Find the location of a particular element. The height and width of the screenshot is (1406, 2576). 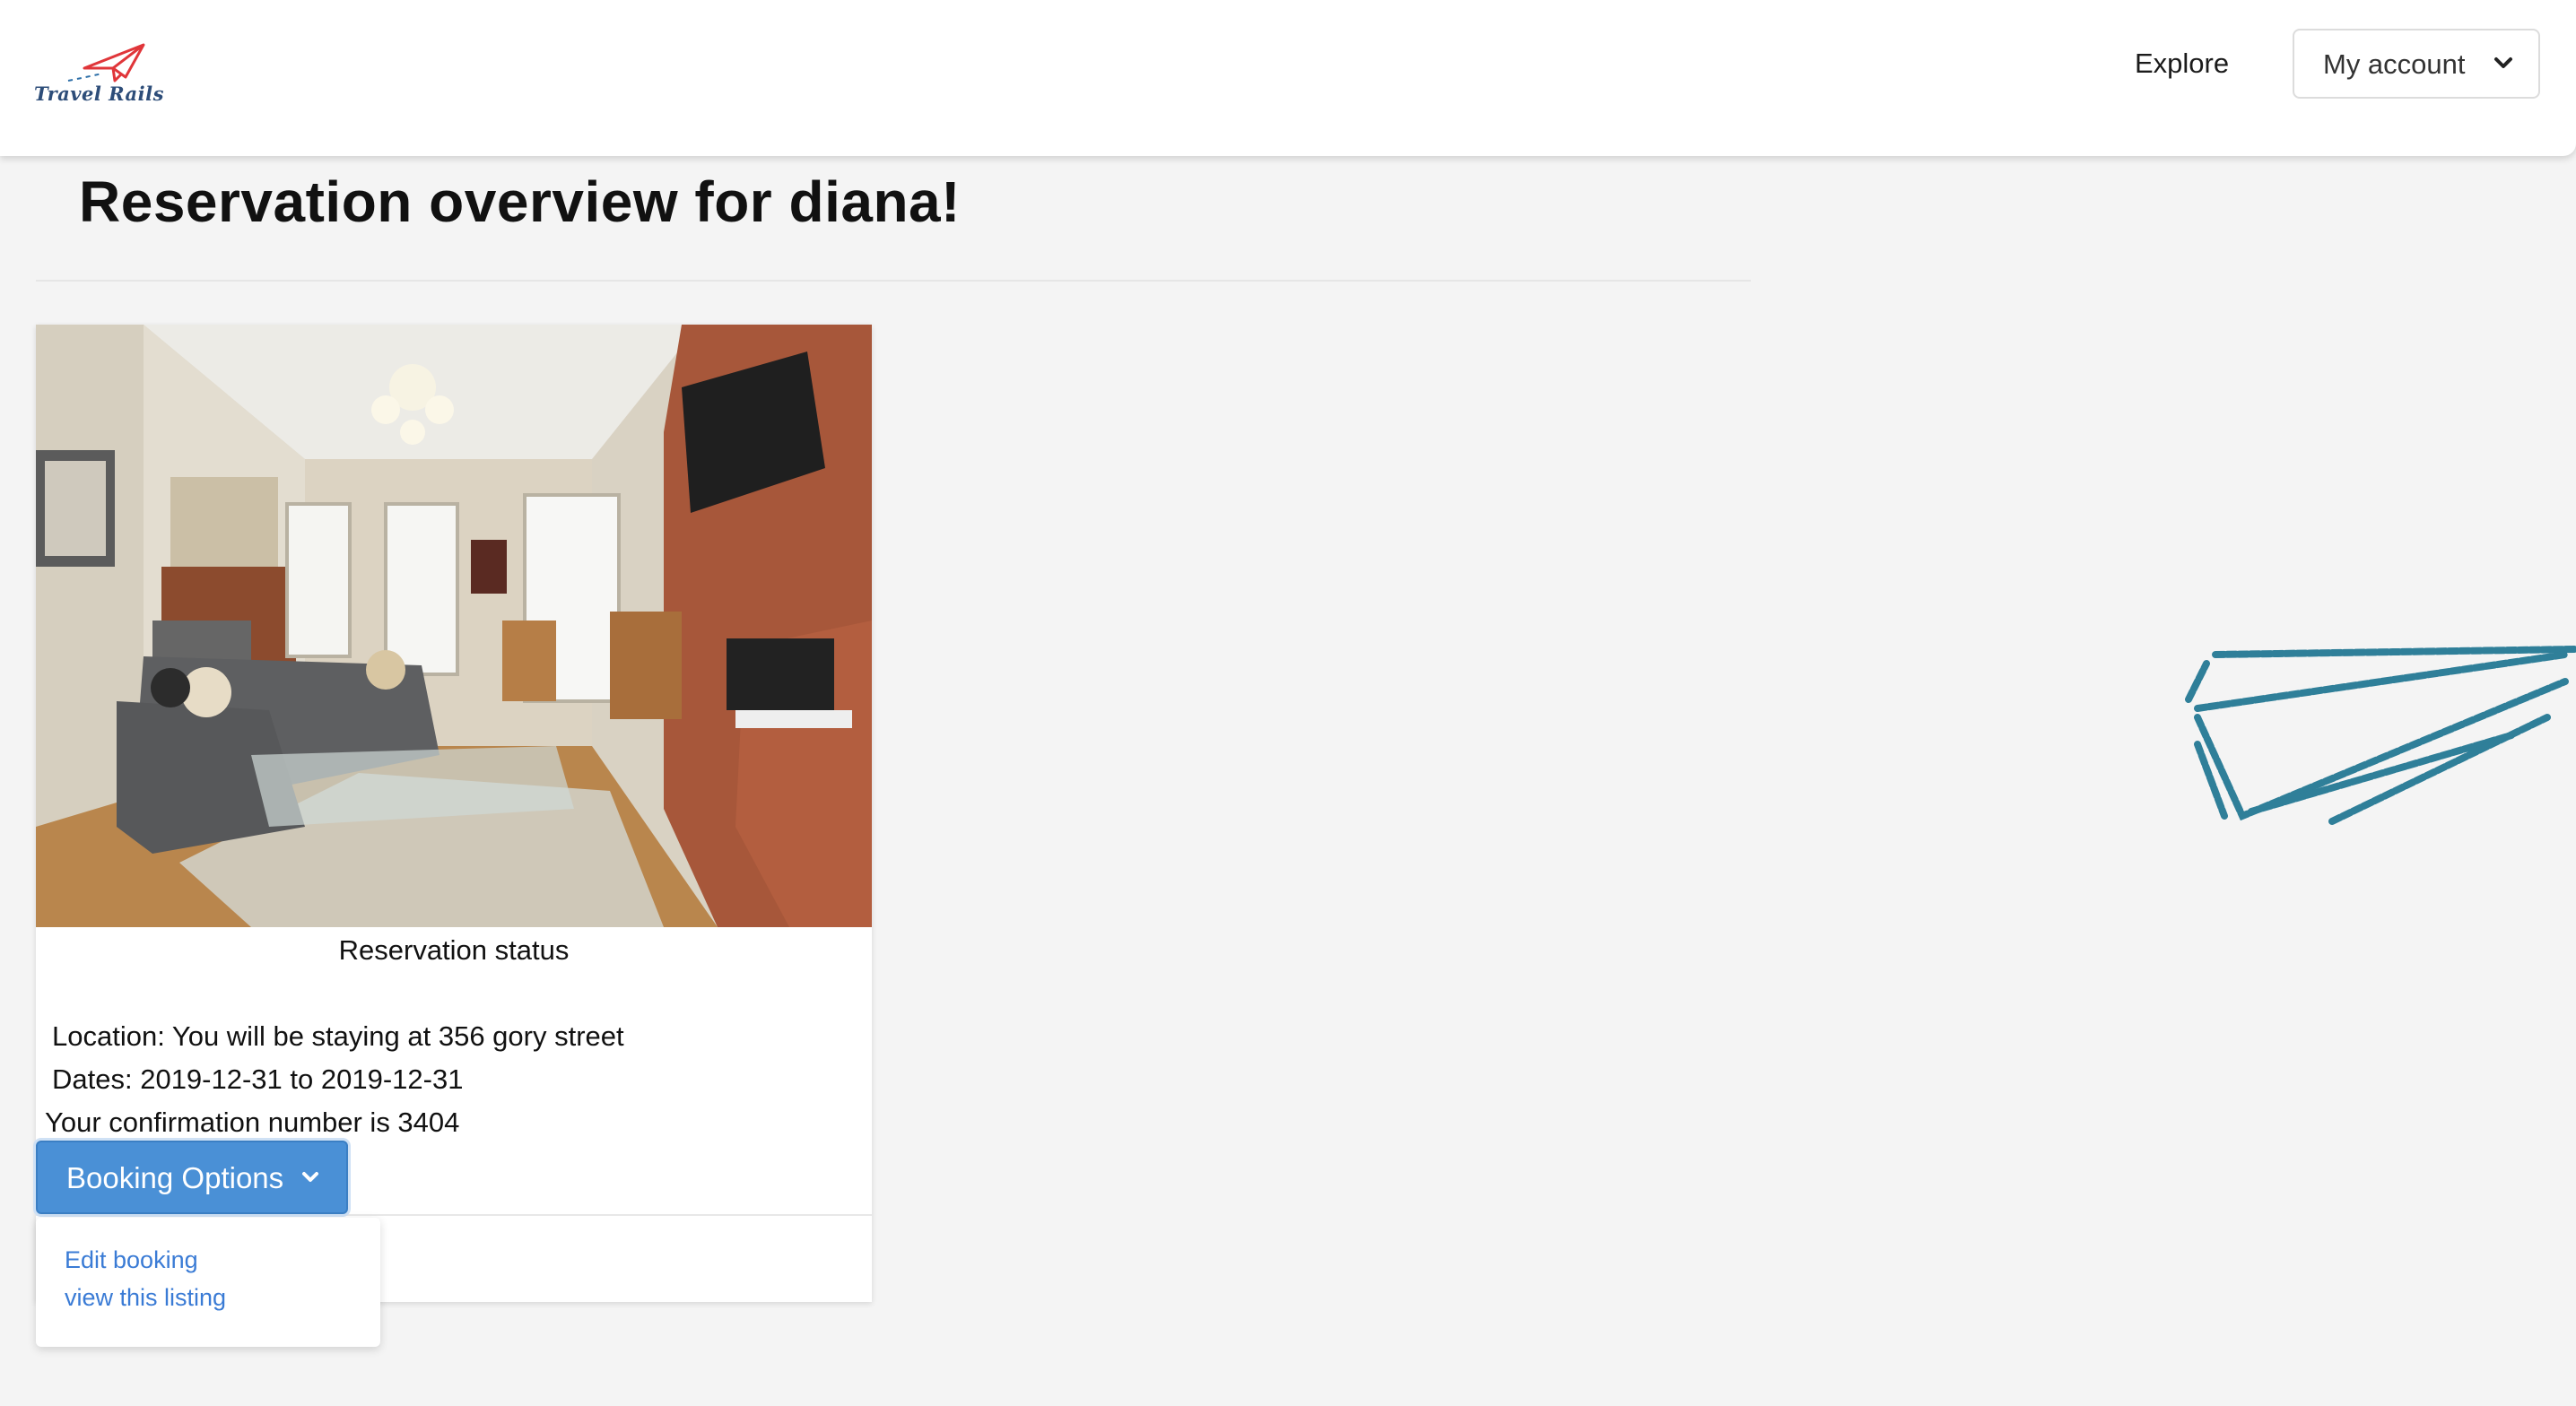

page-title: Reservation overview for diana! is located at coordinates (520, 201).